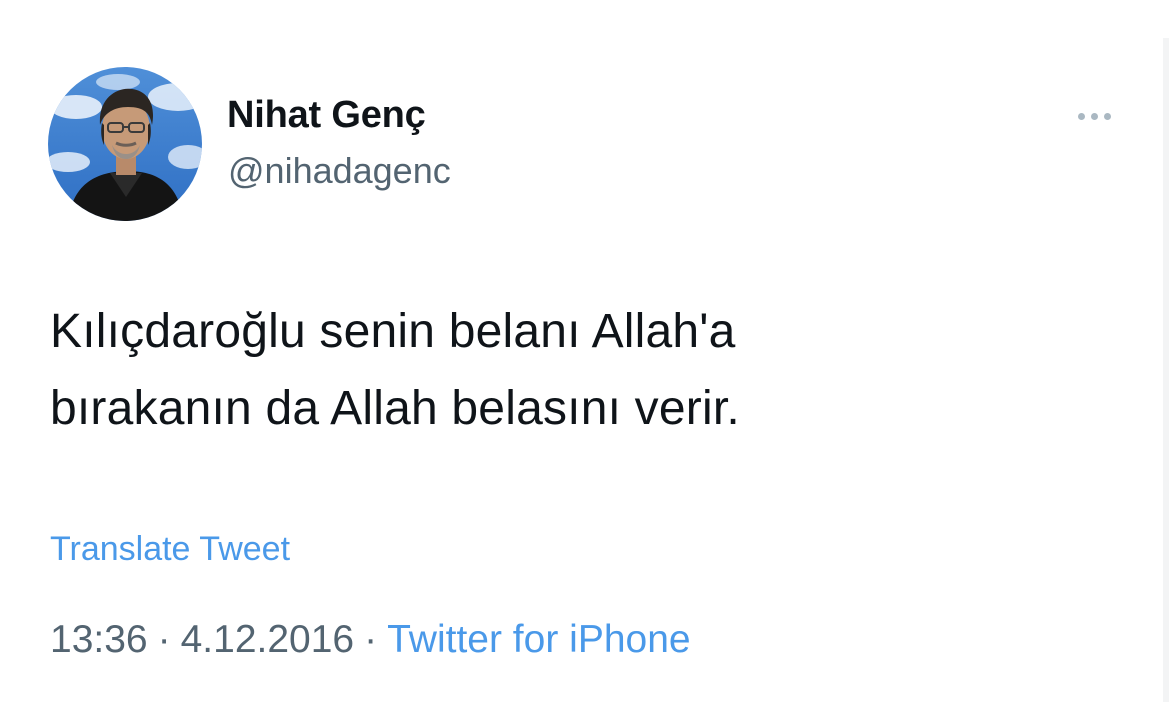 This screenshot has width=1169, height=702. I want to click on author-display-name: Nihat Genç, so click(326, 115).